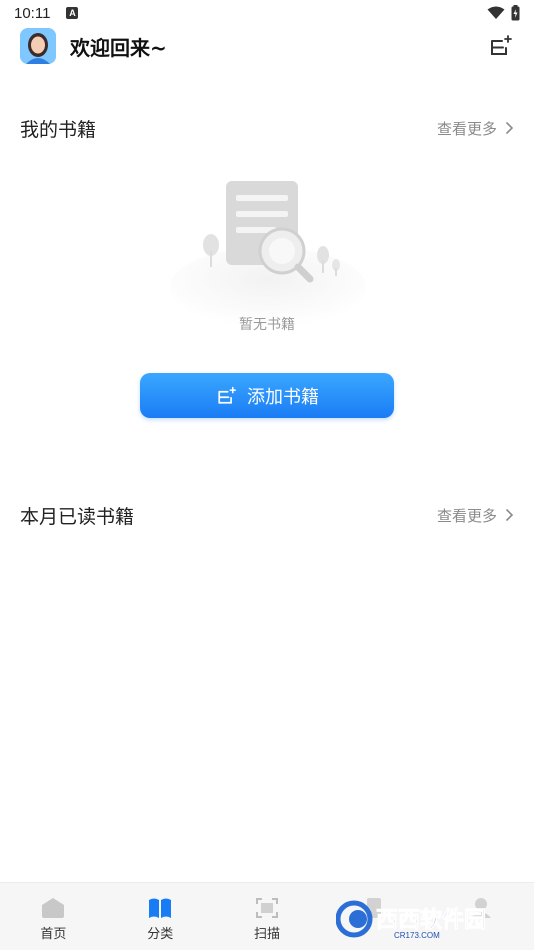 This screenshot has width=534, height=950. What do you see at coordinates (266, 908) in the screenshot?
I see `scan-icon` at bounding box center [266, 908].